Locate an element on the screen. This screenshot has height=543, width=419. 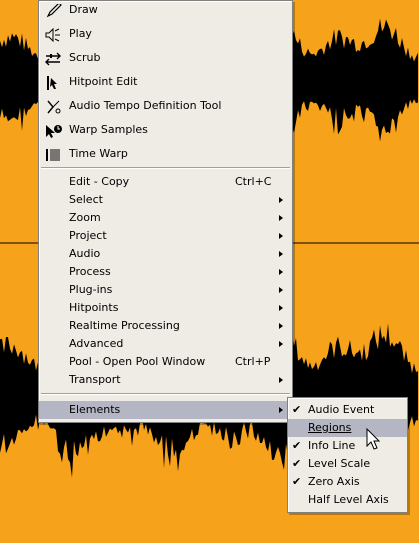
menu-label: Elements is located at coordinates (95, 409).